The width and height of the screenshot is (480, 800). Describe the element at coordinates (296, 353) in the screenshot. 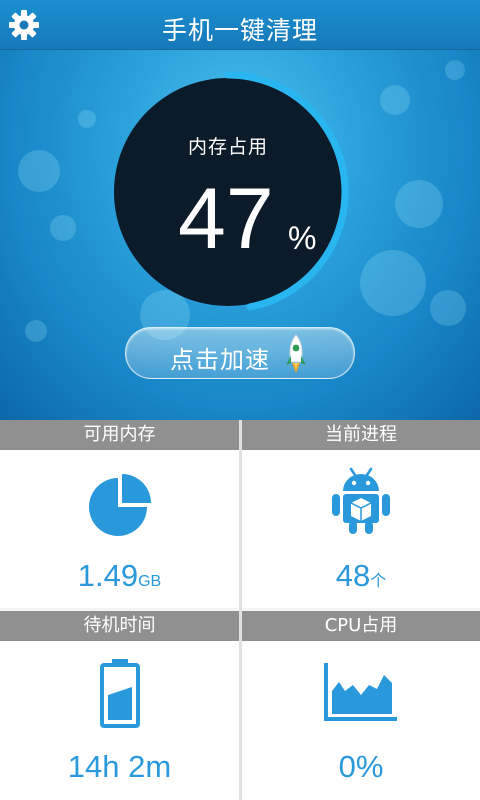

I see `rocket-icon` at that location.